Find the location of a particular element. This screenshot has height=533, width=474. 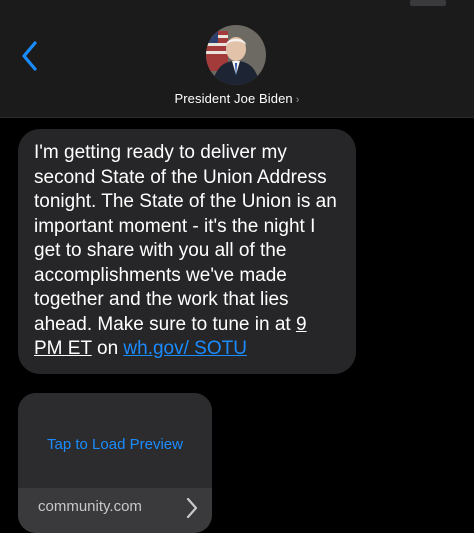

preview-area: Tap to Load Preview is located at coordinates (115, 440).